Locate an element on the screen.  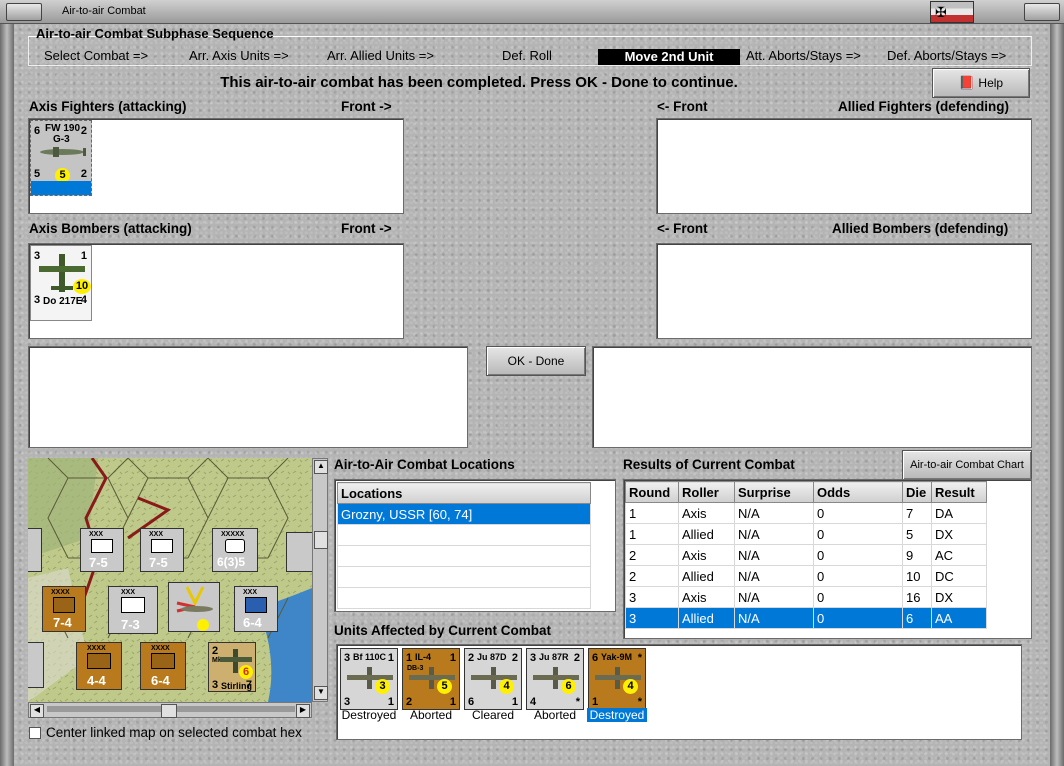
axis-bombers-panel: 3 1 10 3 Do 217E 4 is located at coordinates (216, 291).